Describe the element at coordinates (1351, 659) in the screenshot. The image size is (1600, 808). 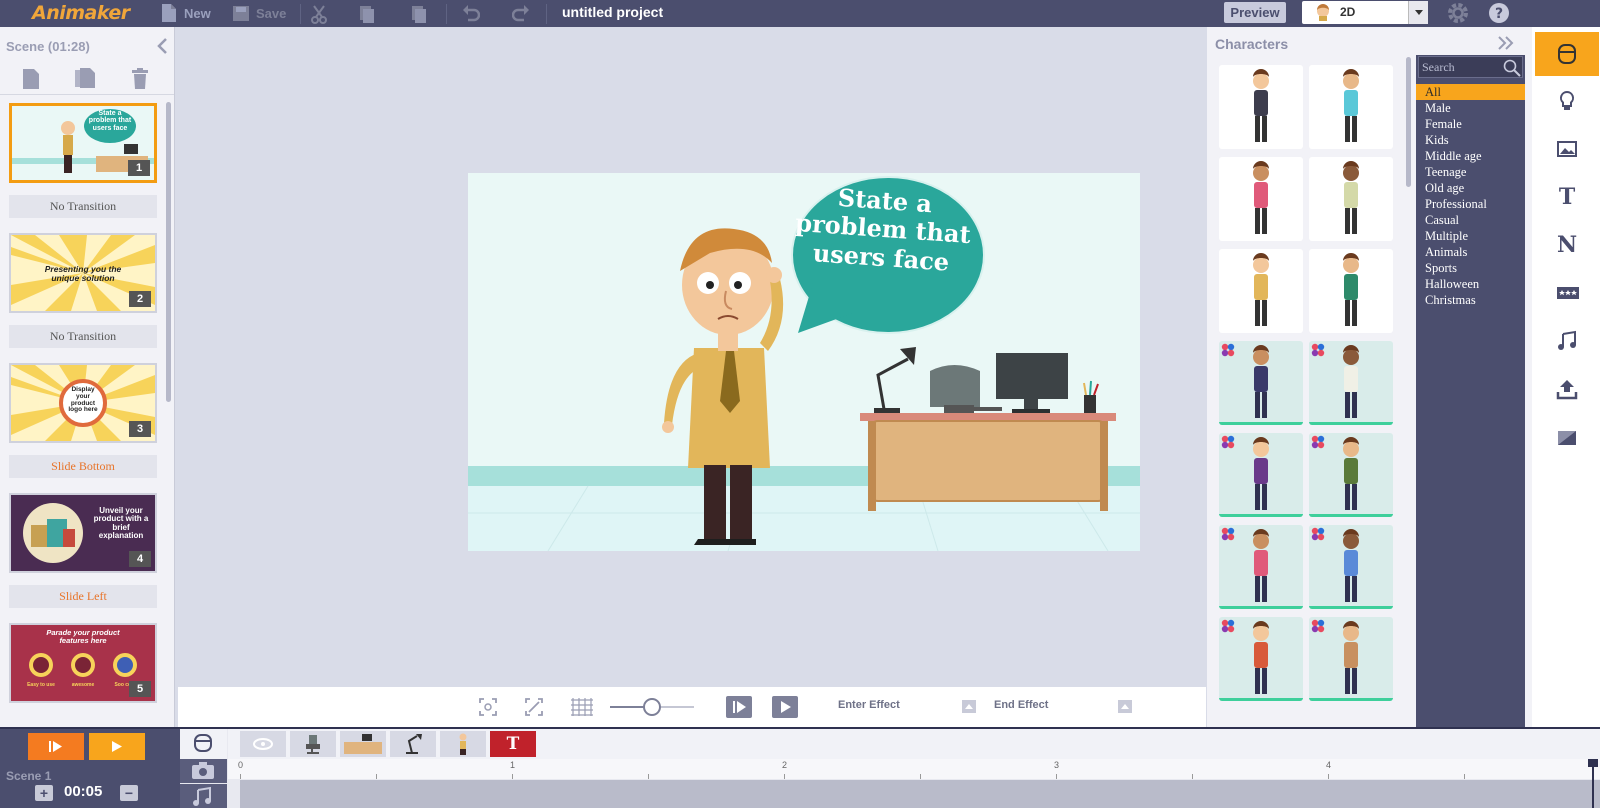
I see `character-tile-man-kurta` at that location.